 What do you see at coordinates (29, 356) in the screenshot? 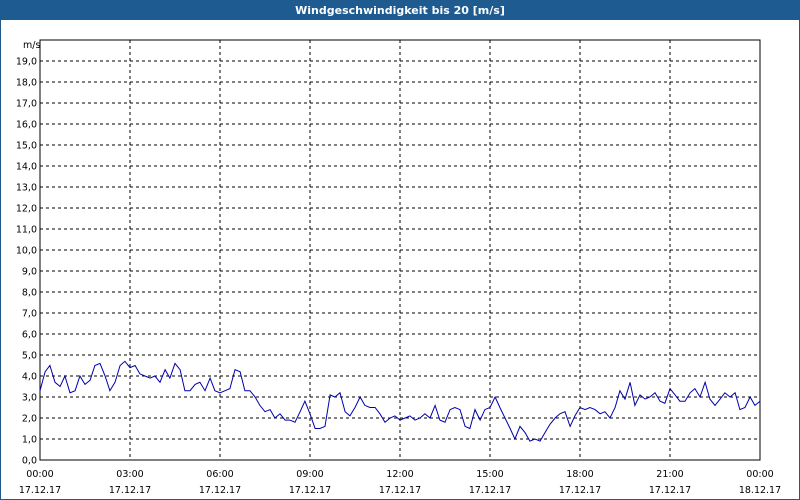
I see `y-tick-label: 5,0` at bounding box center [29, 356].